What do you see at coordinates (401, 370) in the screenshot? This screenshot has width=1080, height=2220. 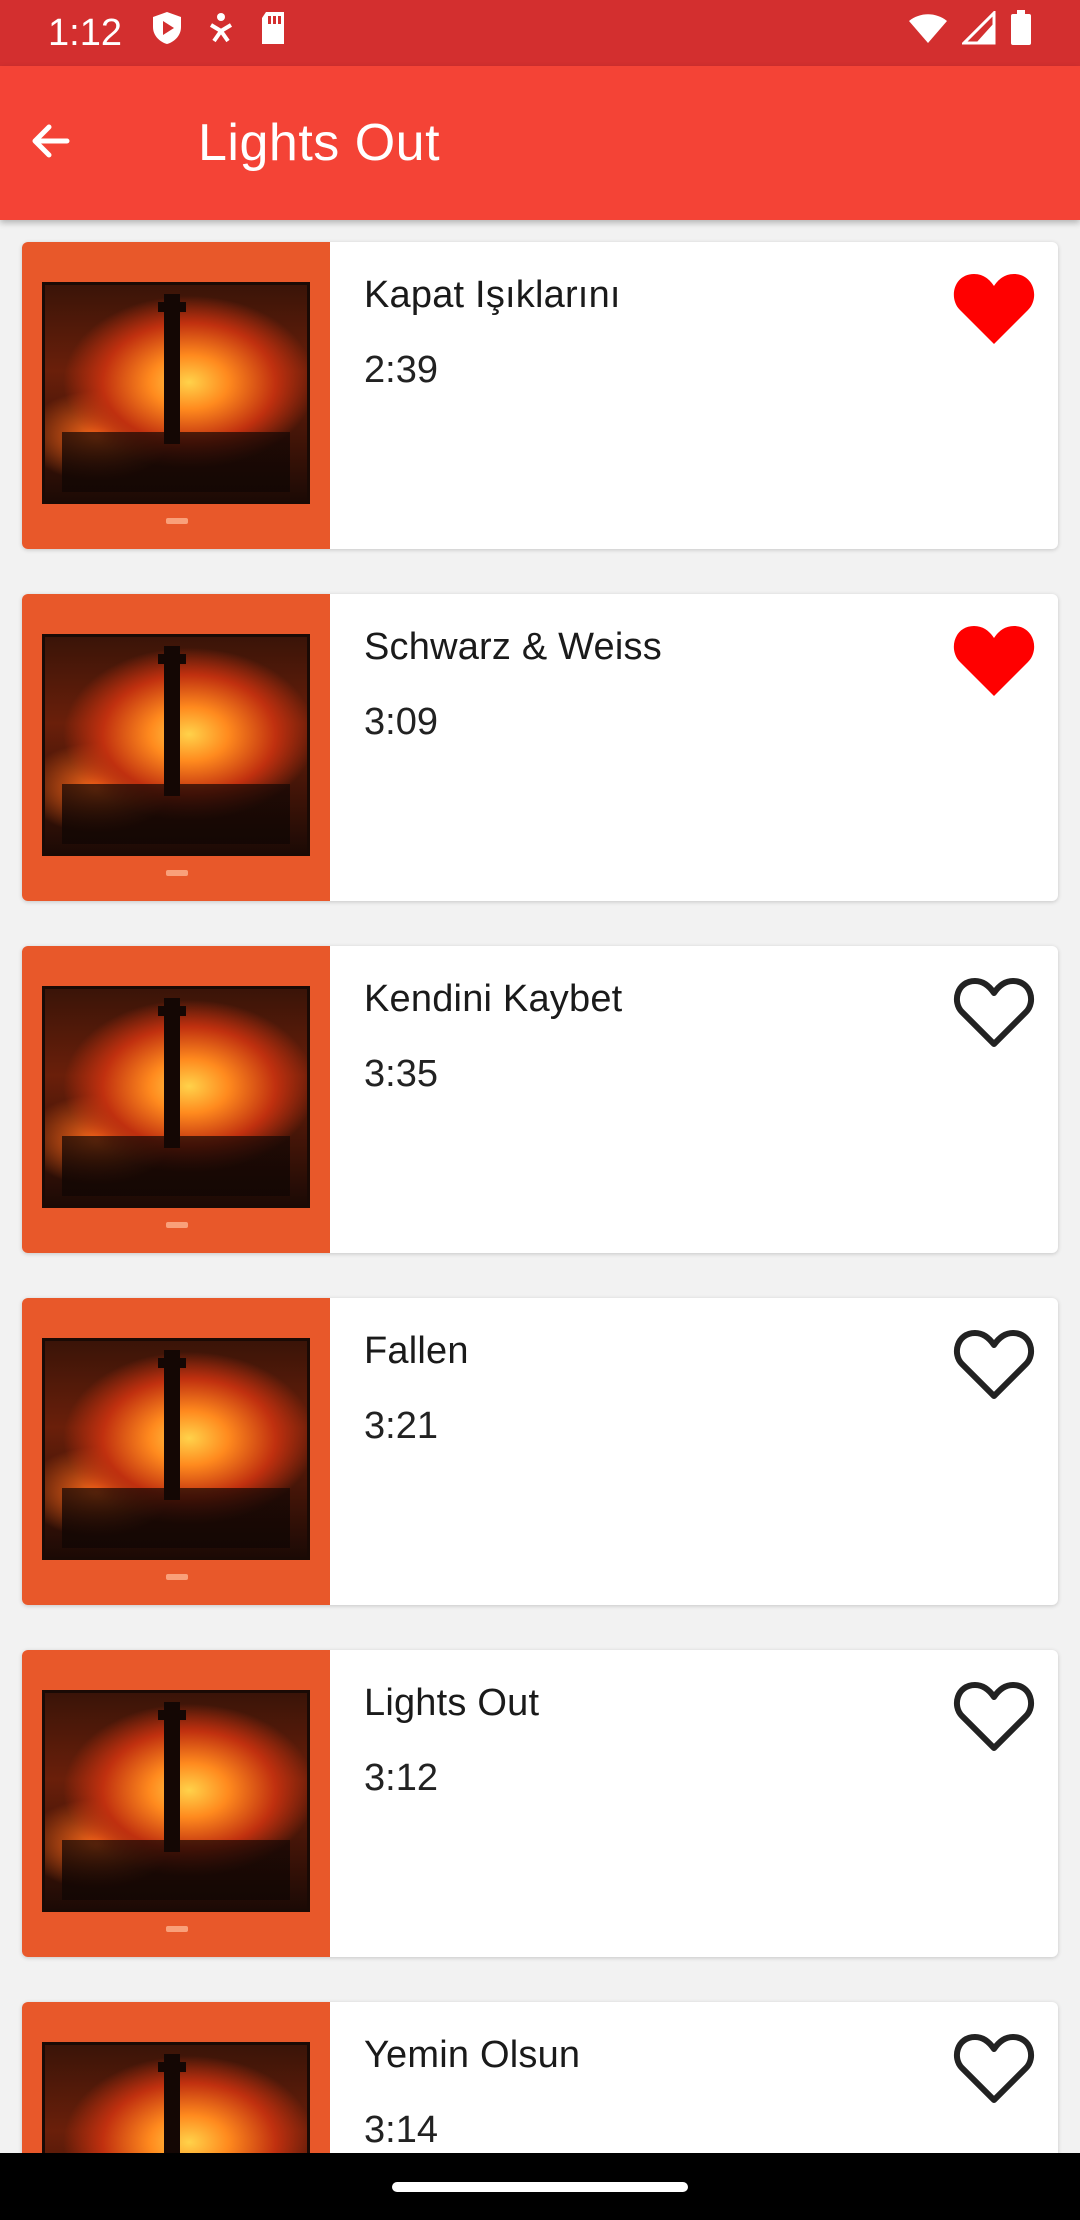 I see `song-duration: 2:39` at bounding box center [401, 370].